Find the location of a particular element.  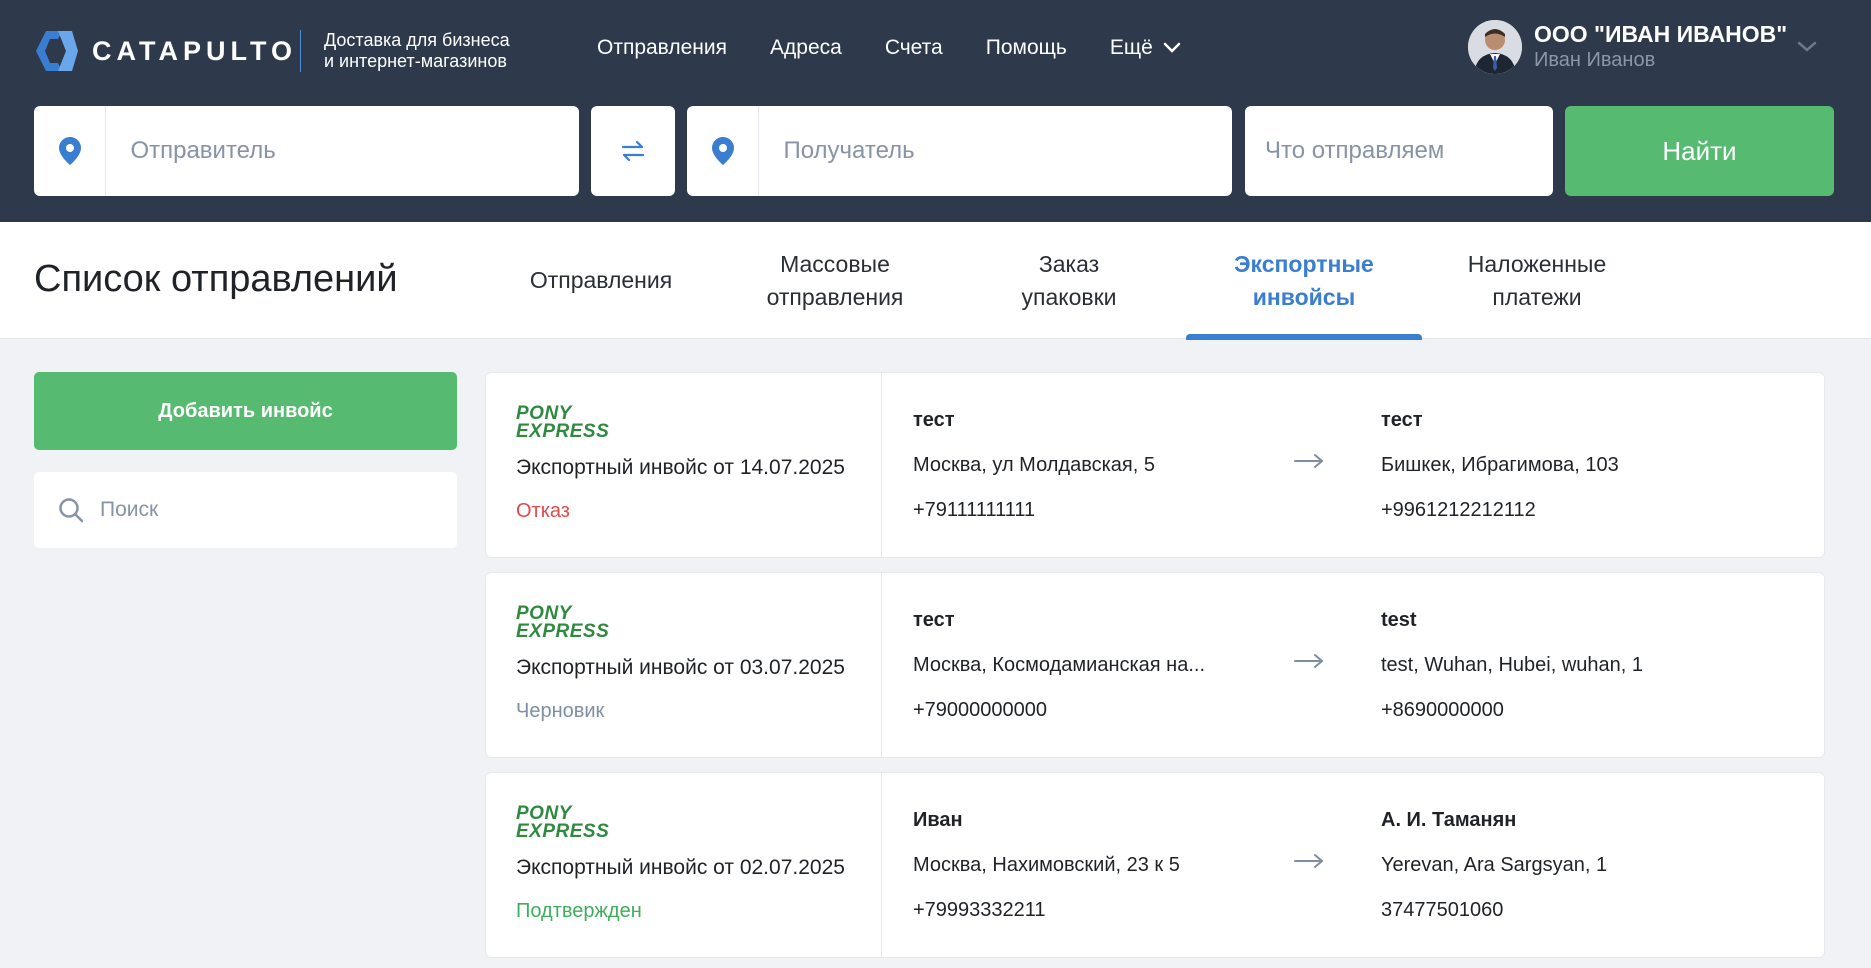

logo-text: CATAPULTO is located at coordinates (194, 50).